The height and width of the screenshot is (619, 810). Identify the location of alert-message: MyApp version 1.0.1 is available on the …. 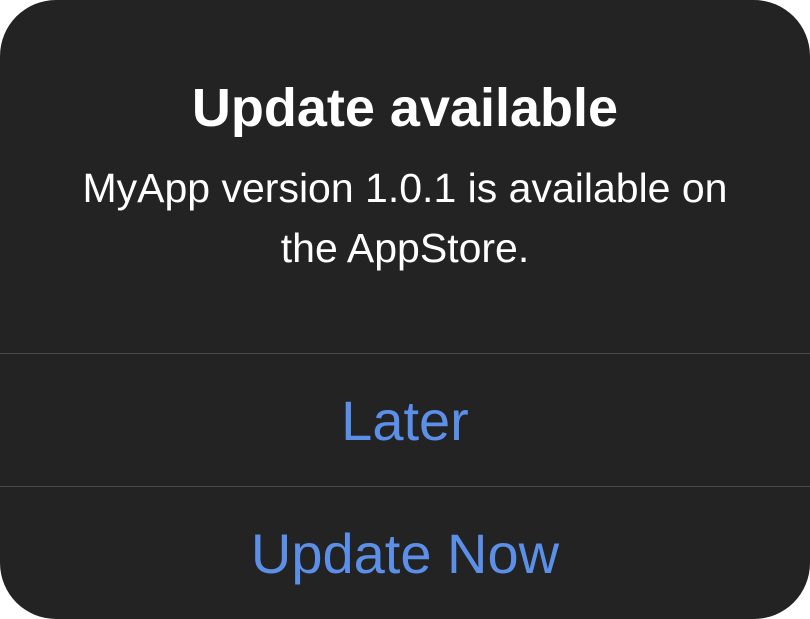
(405, 218).